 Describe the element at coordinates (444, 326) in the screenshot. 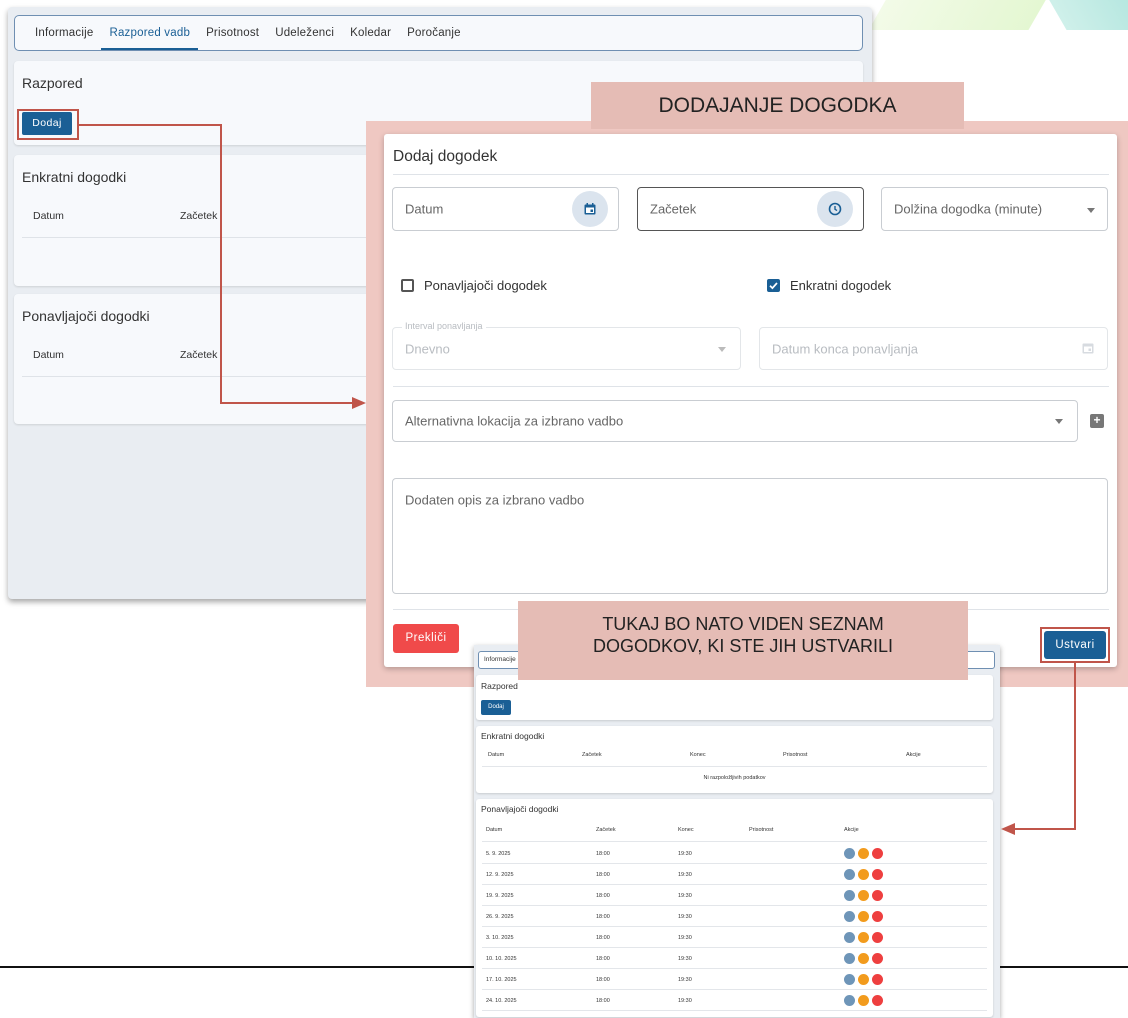

I see `repeat-interval-label: Interval ponavljanja` at that location.